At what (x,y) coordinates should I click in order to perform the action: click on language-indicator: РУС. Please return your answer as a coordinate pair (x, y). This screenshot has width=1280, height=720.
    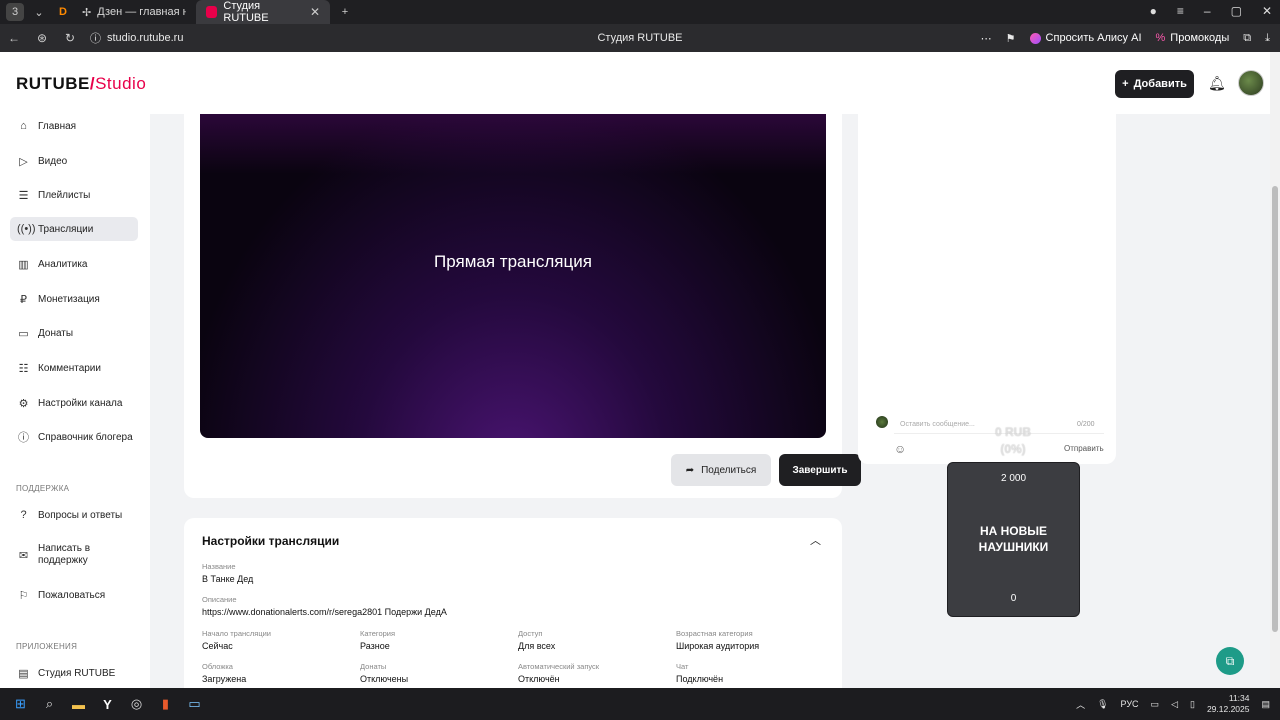
    Looking at the image, I should click on (1130, 704).